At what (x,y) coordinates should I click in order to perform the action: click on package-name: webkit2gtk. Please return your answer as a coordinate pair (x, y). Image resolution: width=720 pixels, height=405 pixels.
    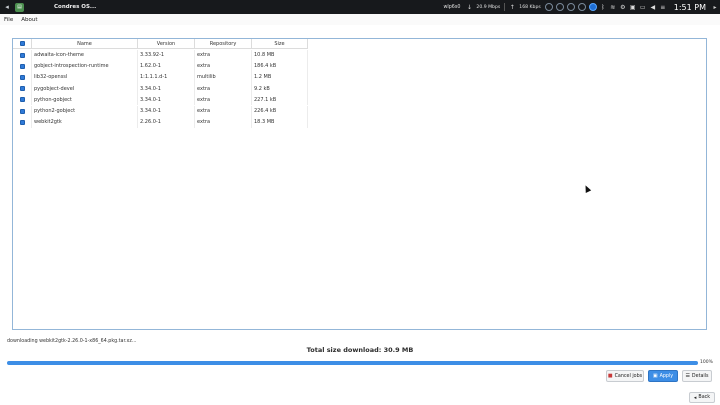
    Looking at the image, I should click on (85, 122).